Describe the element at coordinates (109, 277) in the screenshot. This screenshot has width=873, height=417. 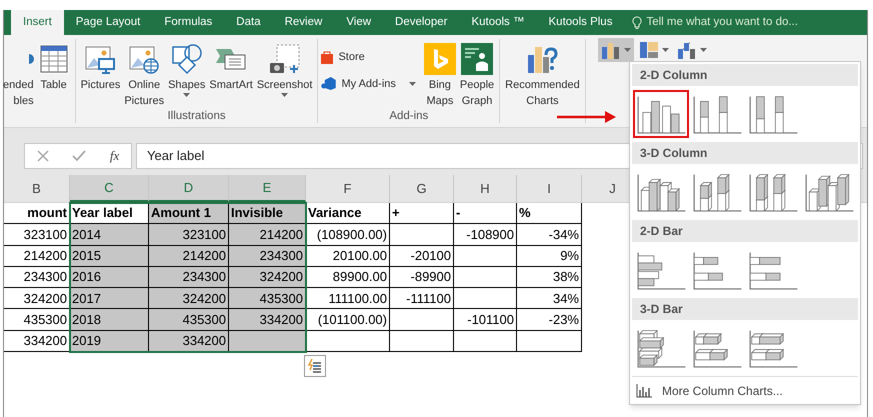
I see `table-cell: 2016` at that location.